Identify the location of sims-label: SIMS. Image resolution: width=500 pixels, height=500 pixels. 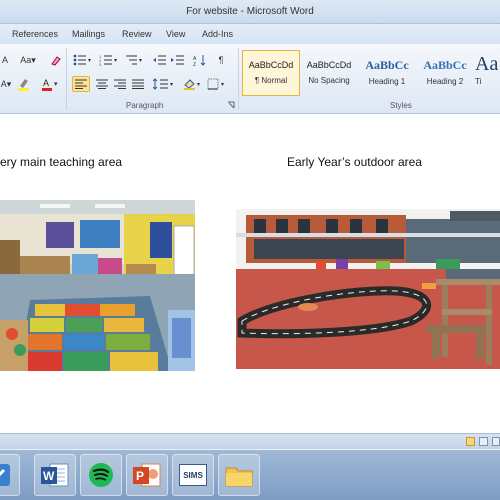
(193, 475).